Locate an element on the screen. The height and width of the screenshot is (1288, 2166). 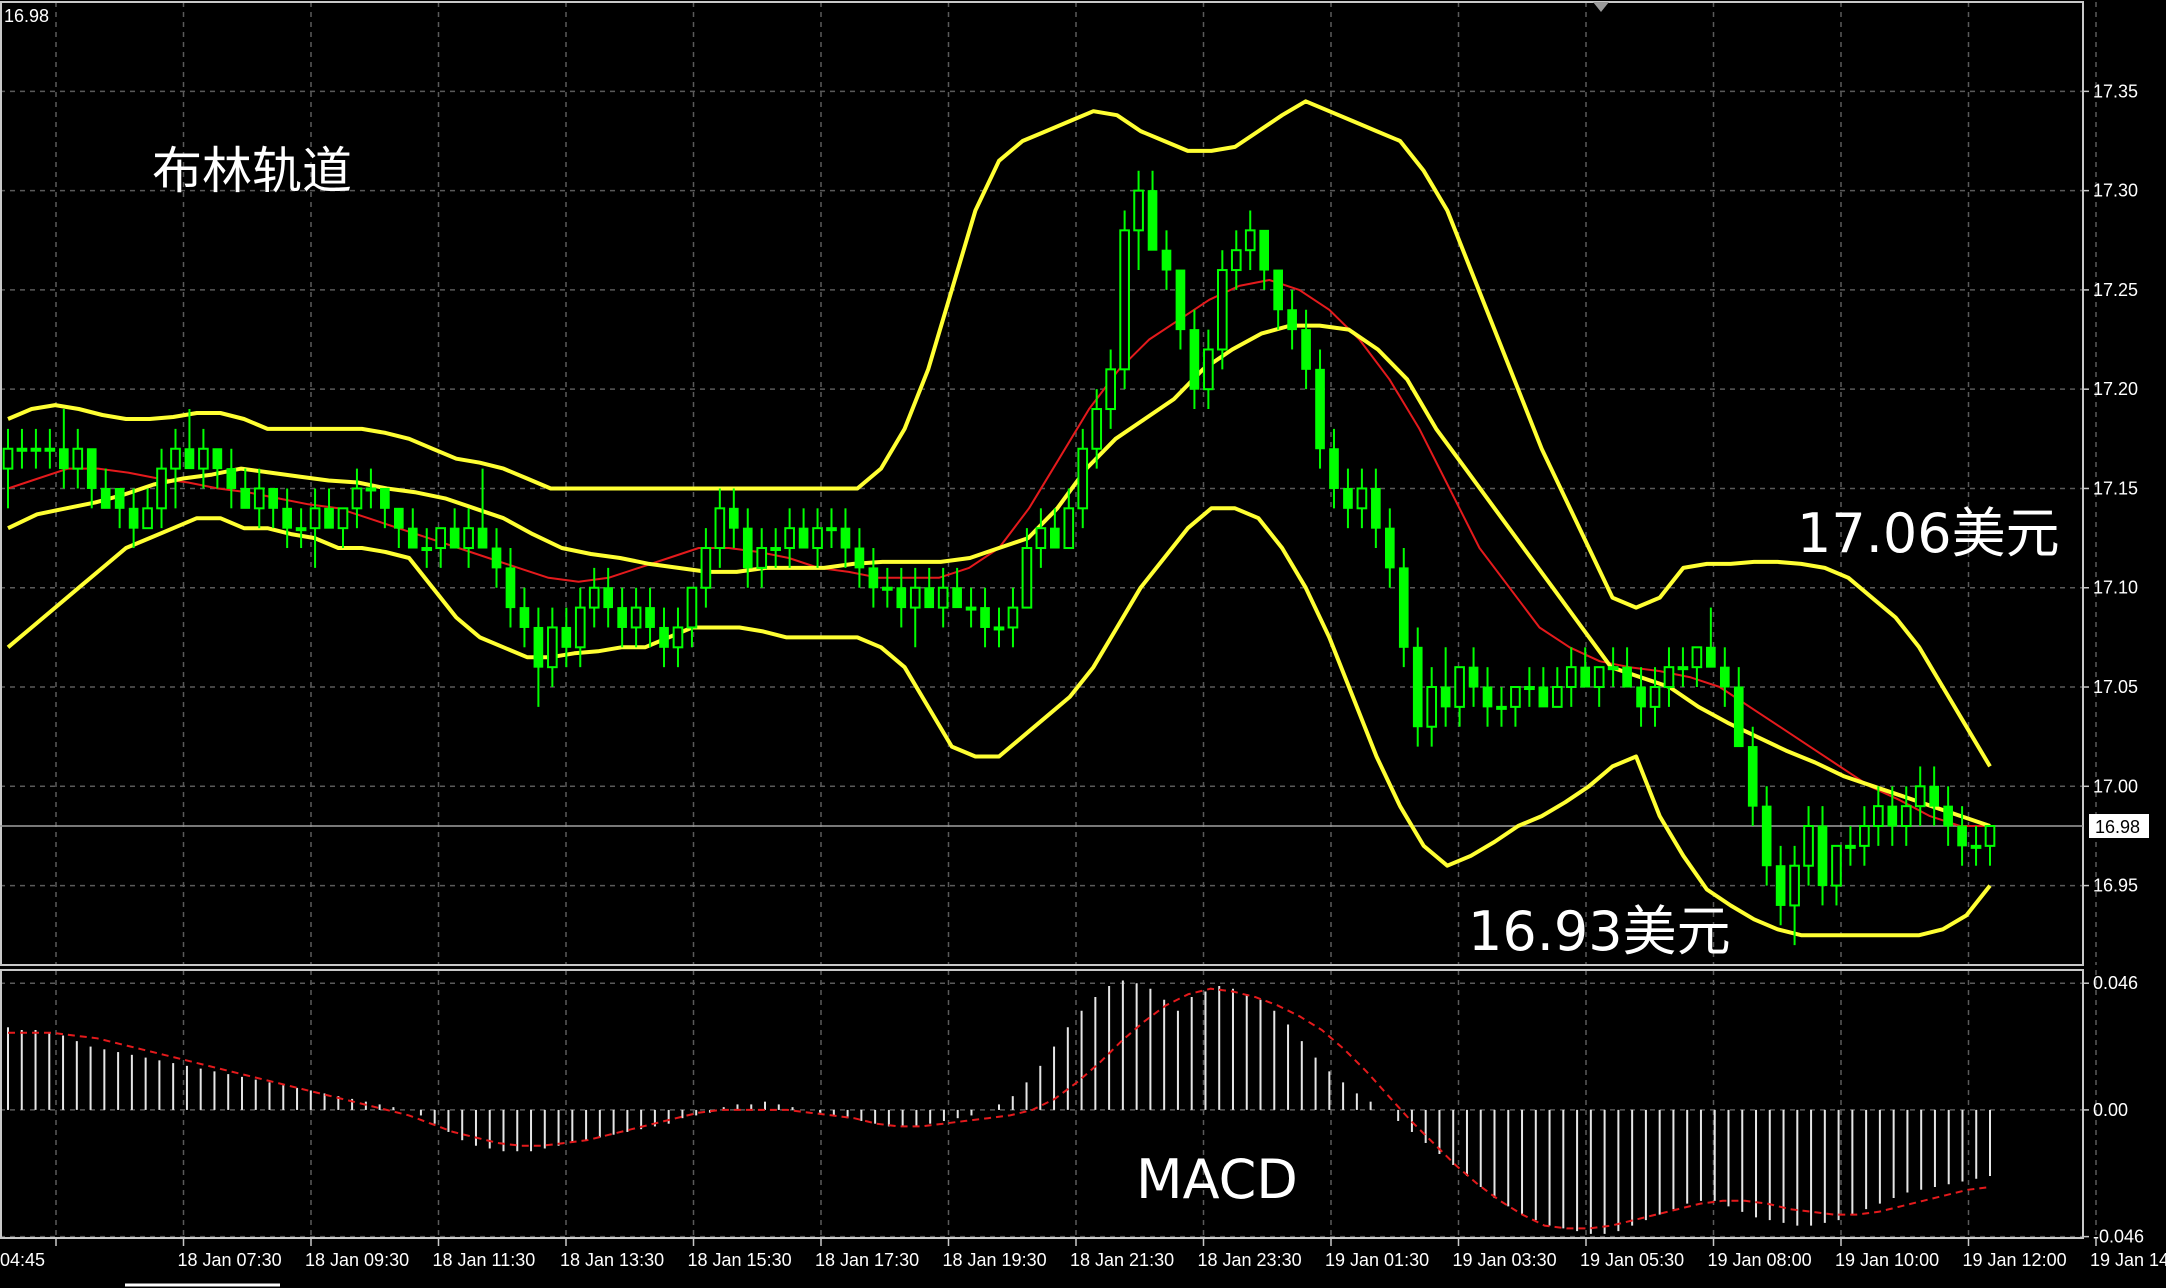
y-tick-label: 17.15 is located at coordinates (2115, 488).